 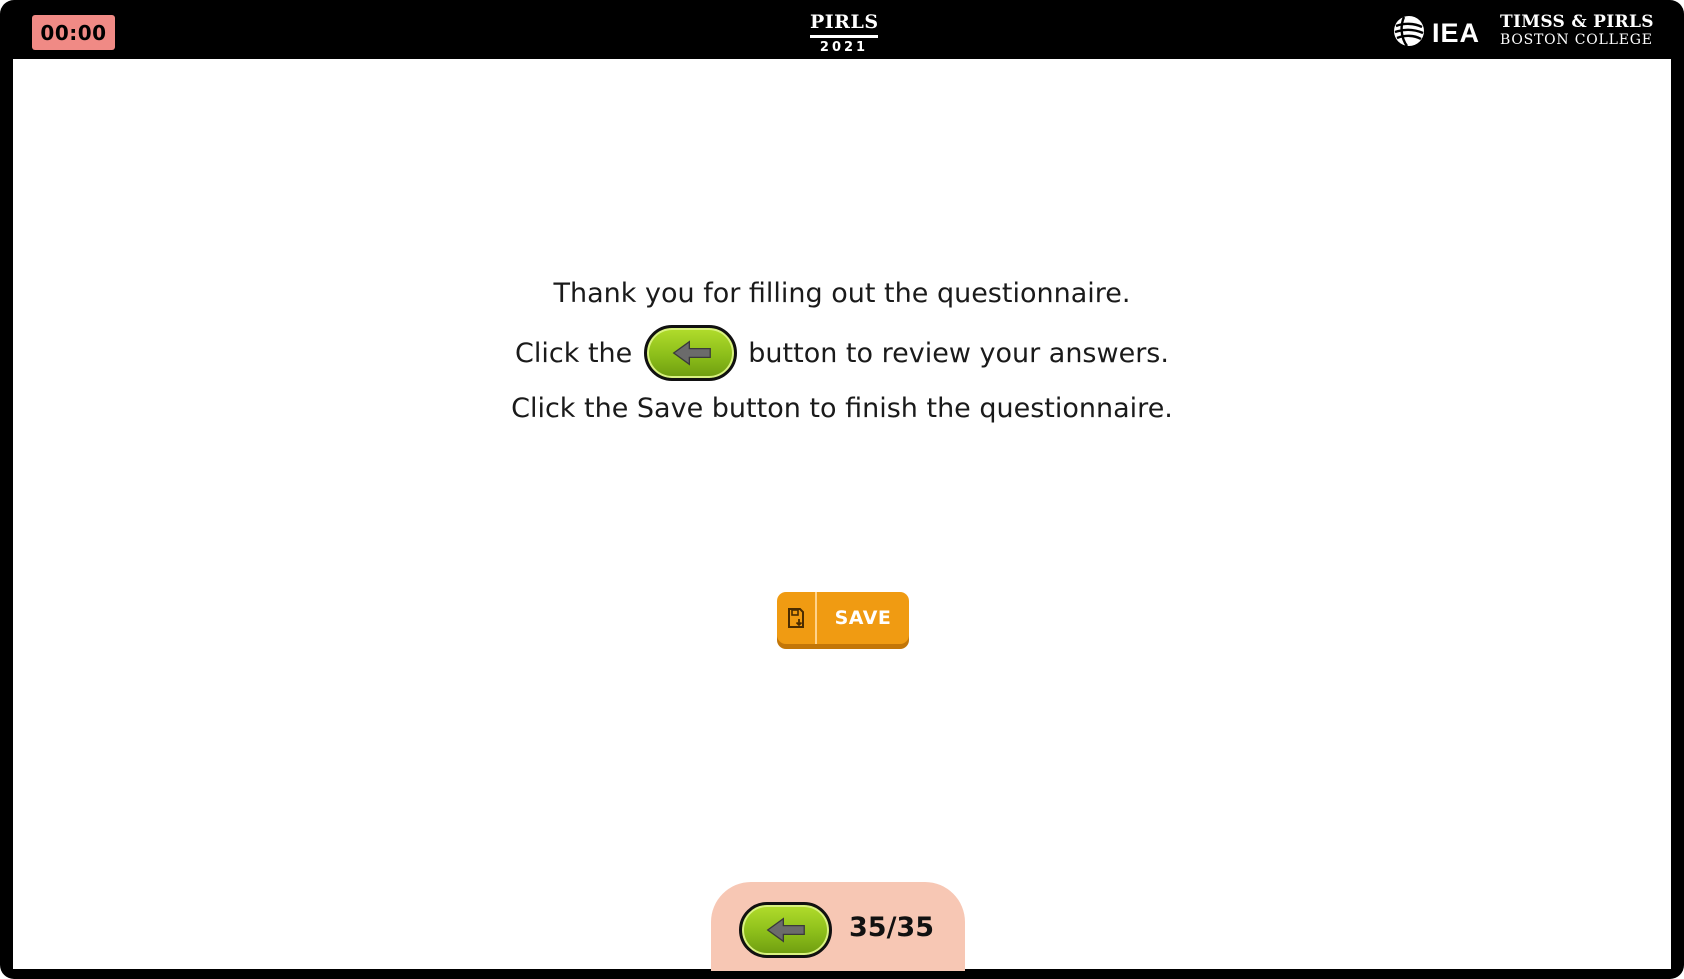 I want to click on review-instruction-before: Click the, so click(x=574, y=353).